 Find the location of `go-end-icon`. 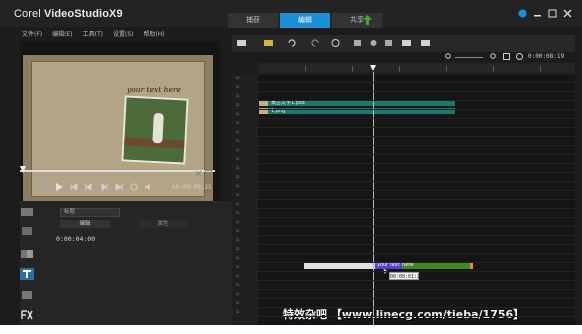

go-end-icon is located at coordinates (119, 187).